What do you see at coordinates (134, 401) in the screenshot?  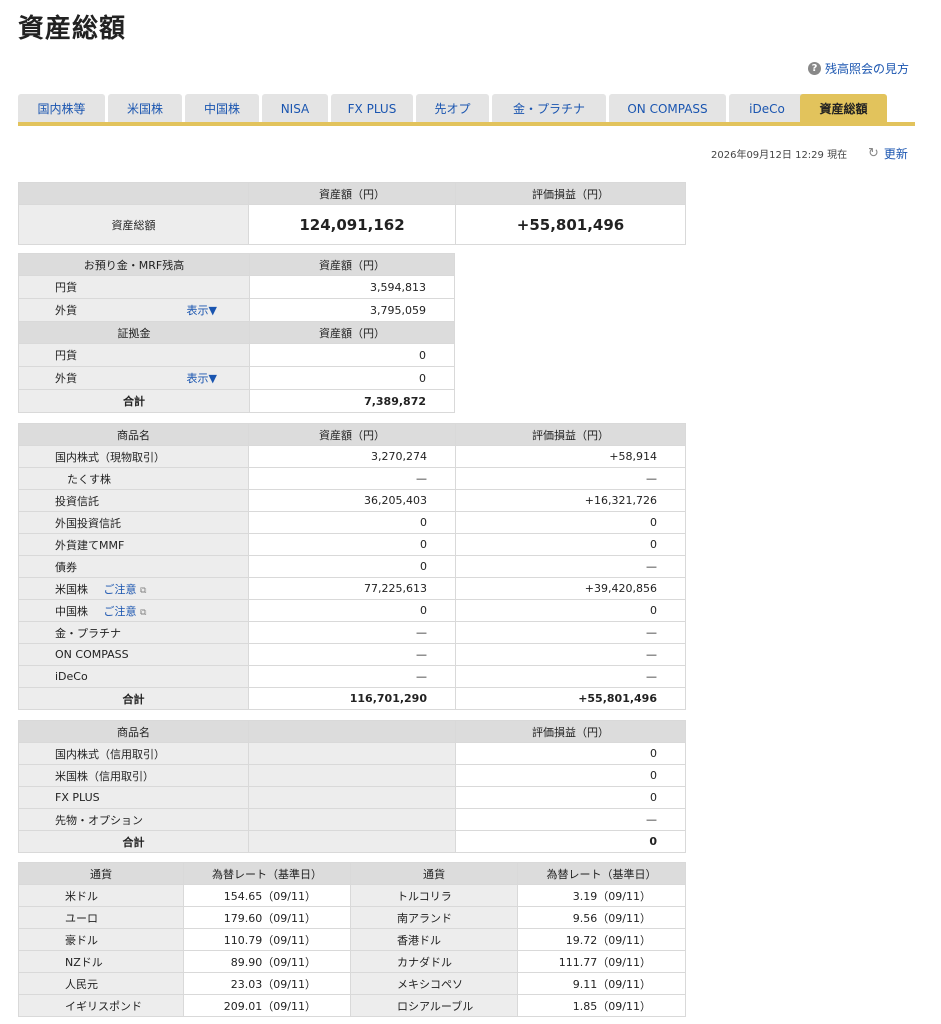 I see `deposits-total-label: 合計` at bounding box center [134, 401].